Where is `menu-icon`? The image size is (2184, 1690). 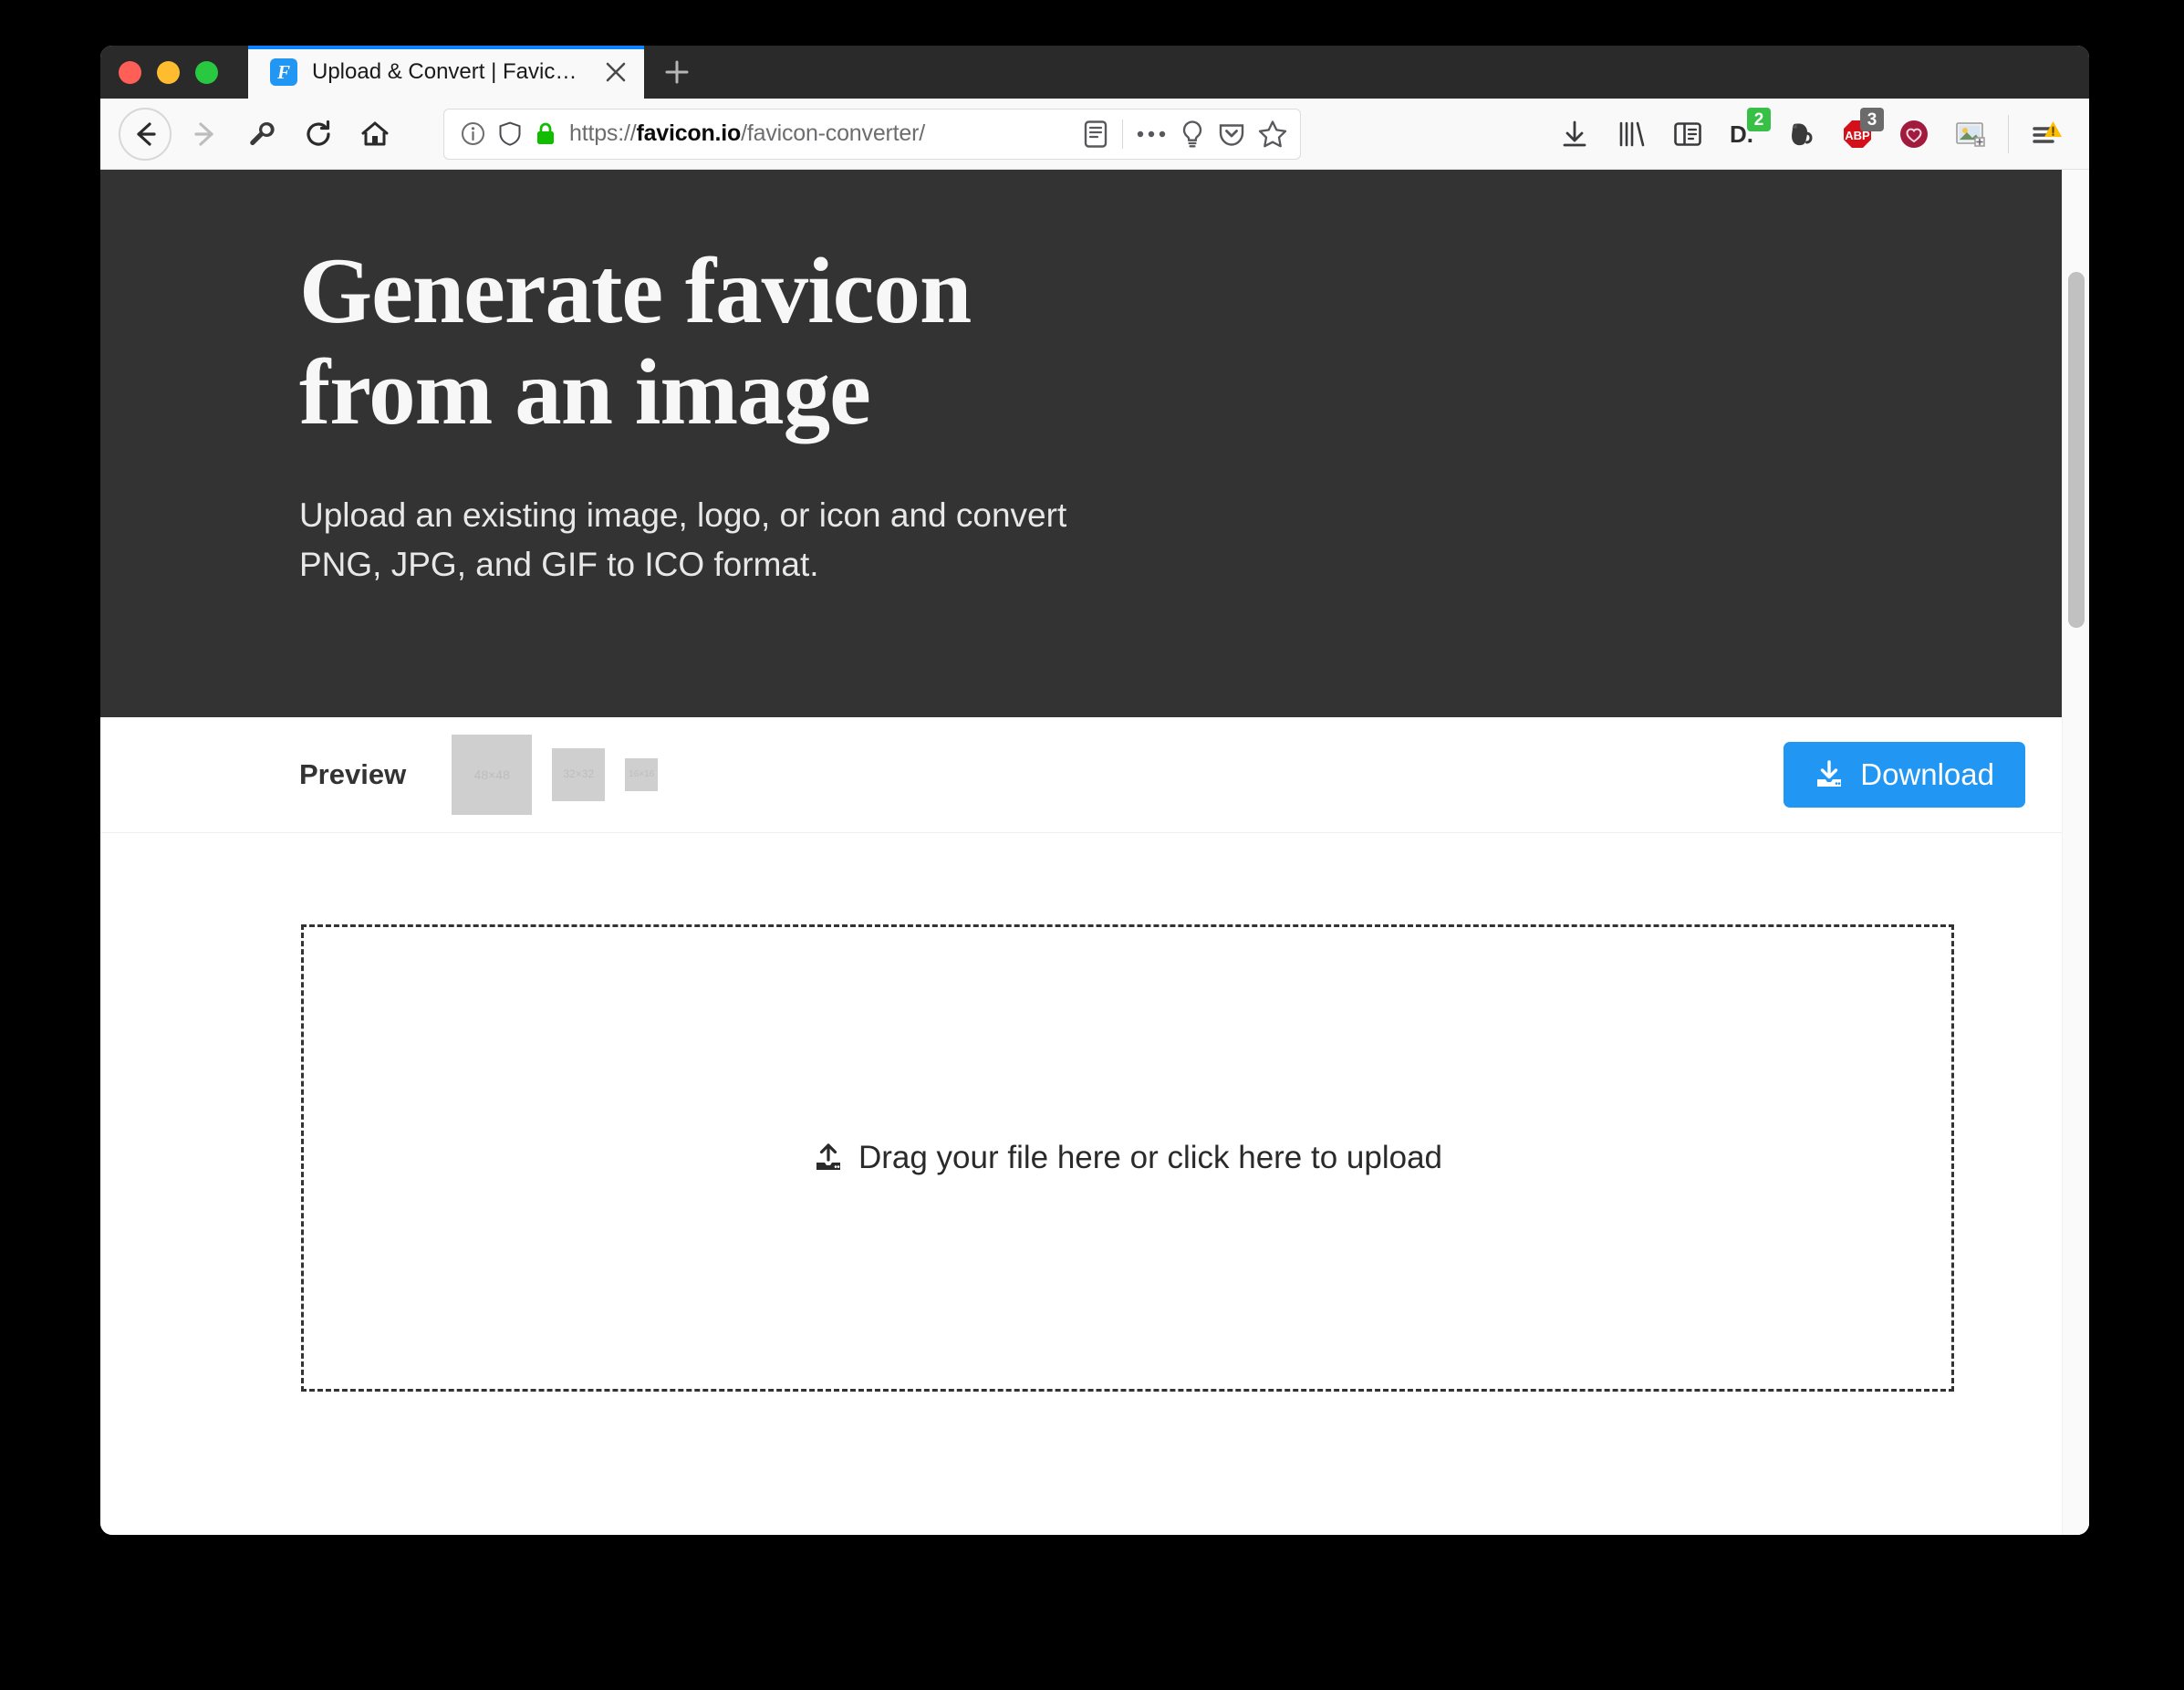
menu-icon is located at coordinates (2046, 134).